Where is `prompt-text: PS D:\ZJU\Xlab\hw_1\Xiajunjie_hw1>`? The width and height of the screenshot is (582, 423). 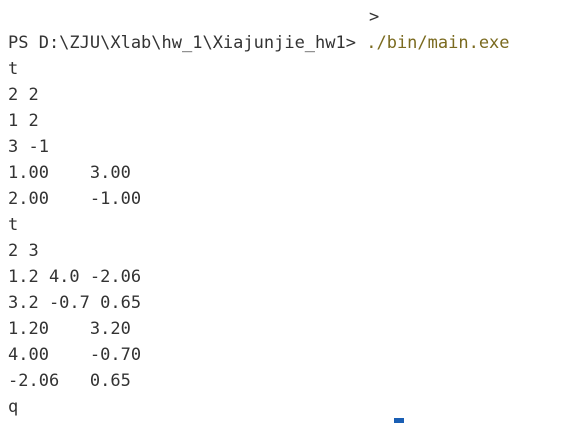
prompt-text: PS D:\ZJU\Xlab\hw_1\Xiajunjie_hw1> is located at coordinates (187, 43).